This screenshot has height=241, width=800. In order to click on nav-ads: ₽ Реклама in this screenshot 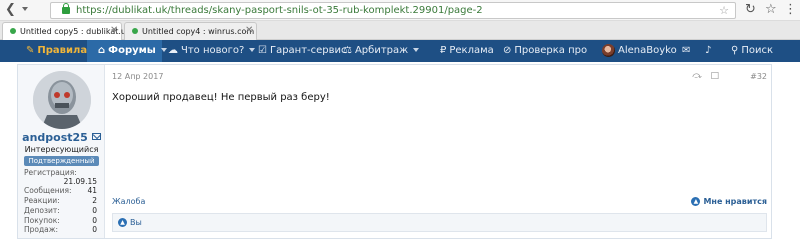, I will do `click(467, 51)`.